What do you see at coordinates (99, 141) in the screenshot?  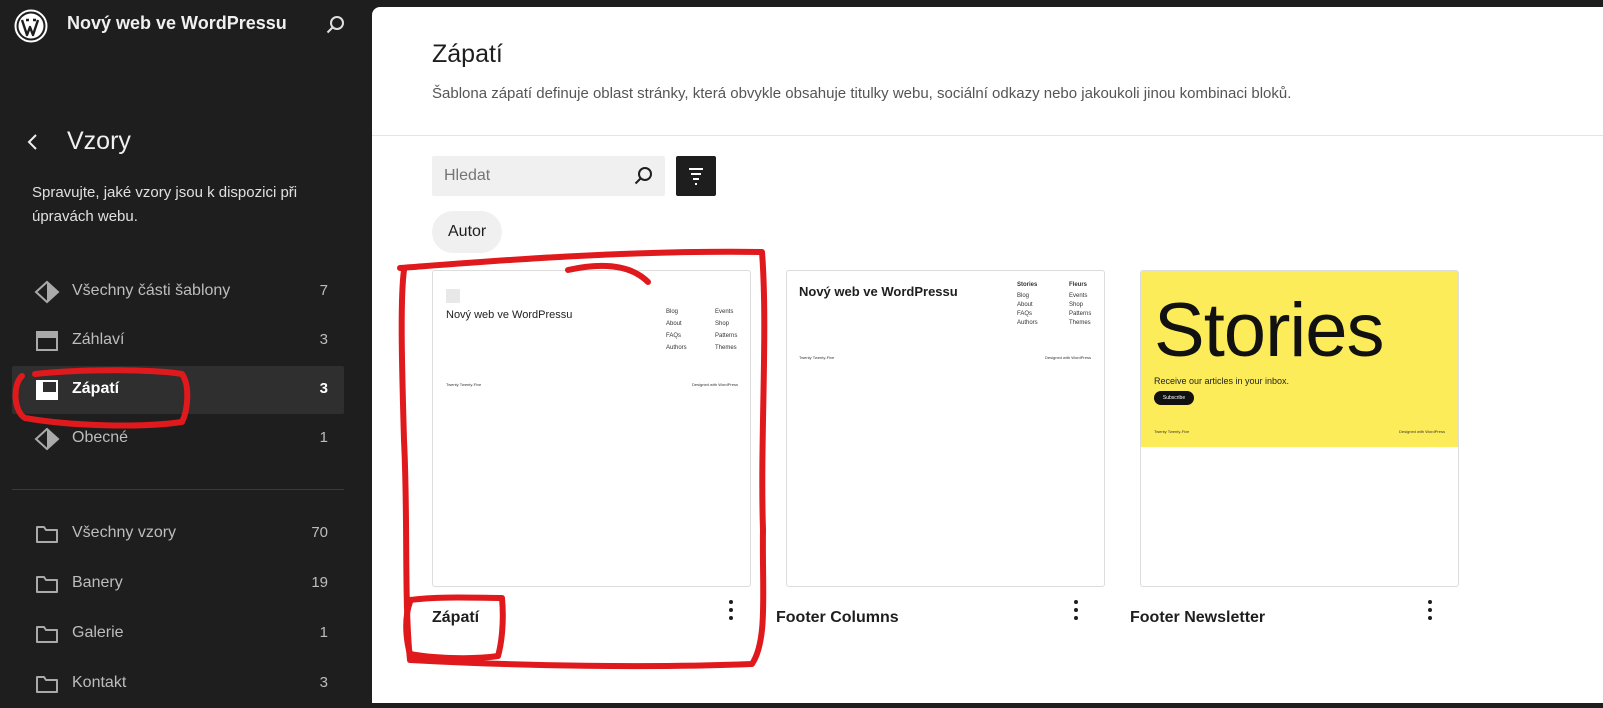 I see `section-title: Vzory` at bounding box center [99, 141].